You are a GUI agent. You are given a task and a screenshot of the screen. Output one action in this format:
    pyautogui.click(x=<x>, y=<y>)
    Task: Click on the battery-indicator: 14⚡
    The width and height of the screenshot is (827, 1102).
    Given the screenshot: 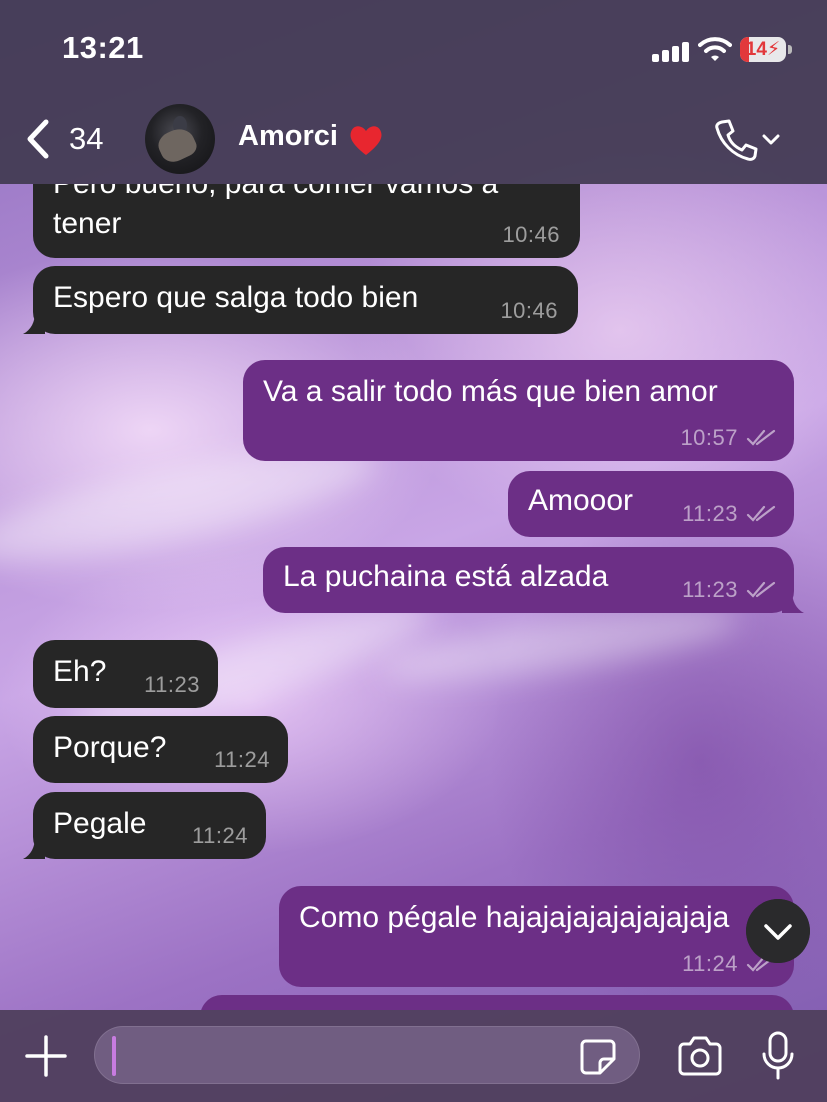 What is the action you would take?
    pyautogui.click(x=763, y=49)
    